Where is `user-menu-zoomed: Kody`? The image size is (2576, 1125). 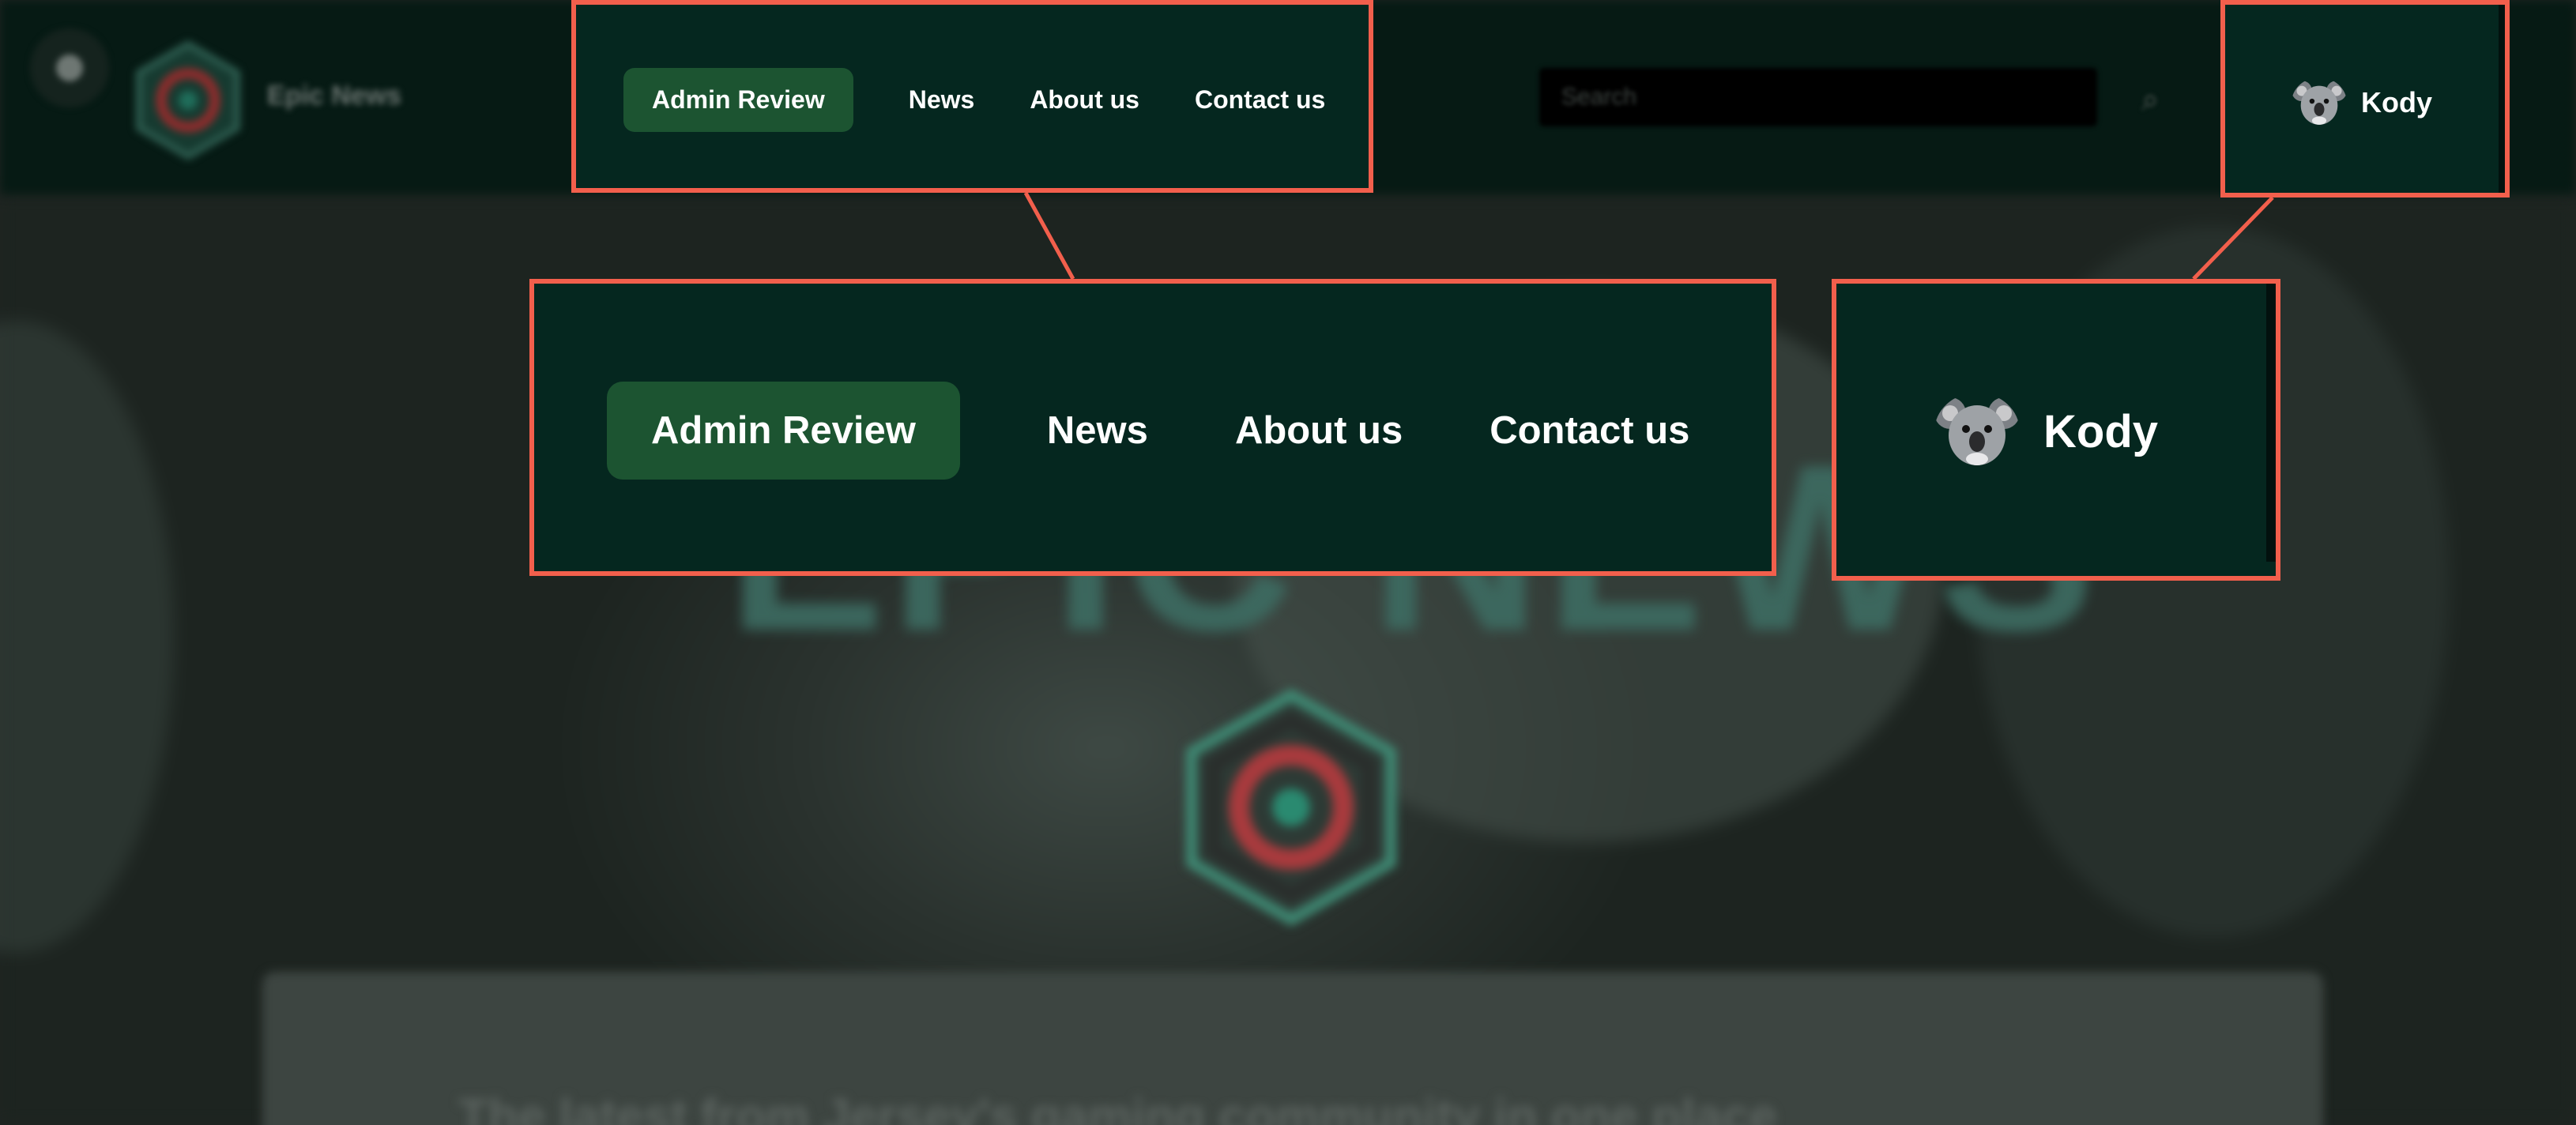 user-menu-zoomed: Kody is located at coordinates (2046, 431).